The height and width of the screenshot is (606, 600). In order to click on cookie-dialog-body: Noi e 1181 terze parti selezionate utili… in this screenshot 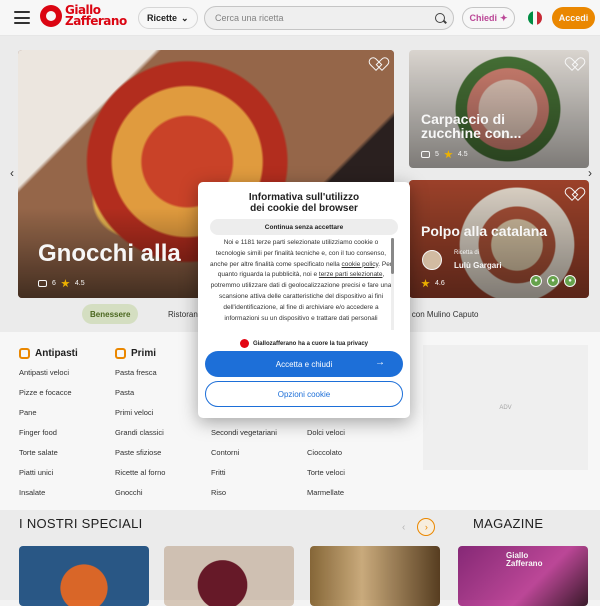, I will do `click(301, 280)`.